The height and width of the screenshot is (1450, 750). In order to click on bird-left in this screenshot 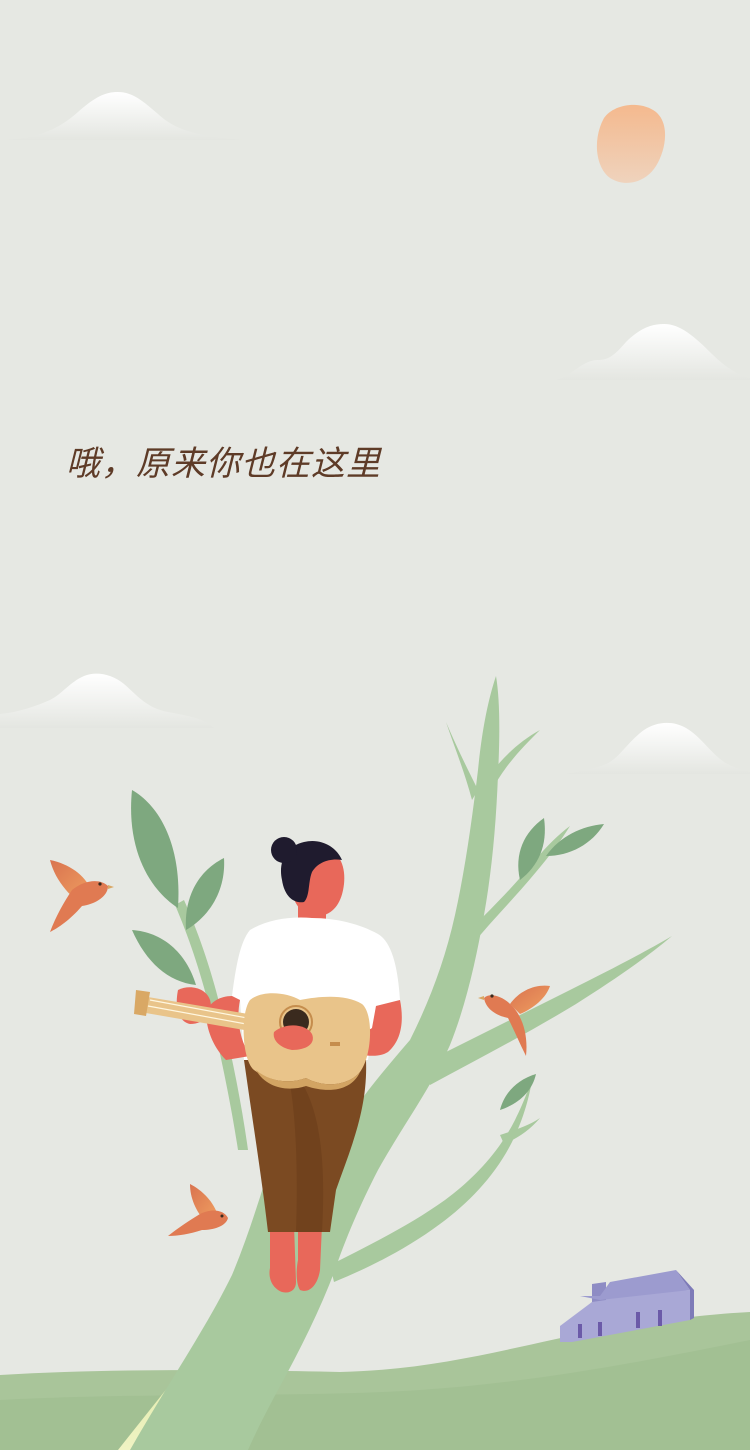, I will do `click(82, 896)`.